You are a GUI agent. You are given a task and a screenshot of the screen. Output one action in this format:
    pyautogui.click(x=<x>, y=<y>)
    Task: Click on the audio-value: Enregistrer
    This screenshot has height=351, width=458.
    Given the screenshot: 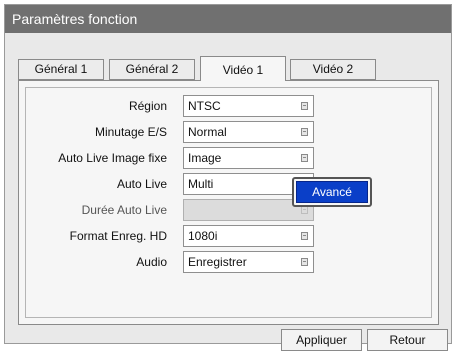 What is the action you would take?
    pyautogui.click(x=217, y=262)
    